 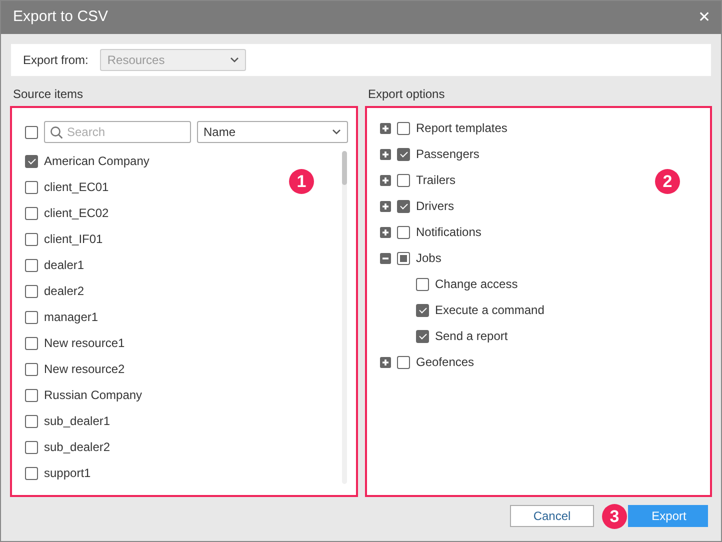 What do you see at coordinates (614, 516) in the screenshot?
I see `callout-marker: 3` at bounding box center [614, 516].